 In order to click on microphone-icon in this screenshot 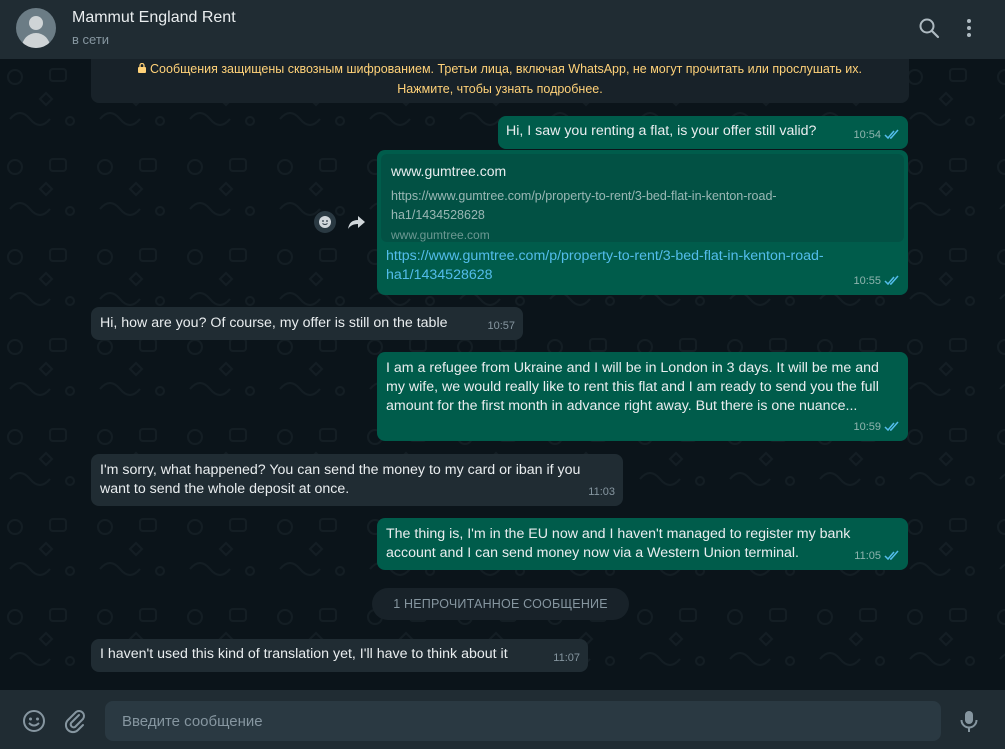, I will do `click(969, 721)`.